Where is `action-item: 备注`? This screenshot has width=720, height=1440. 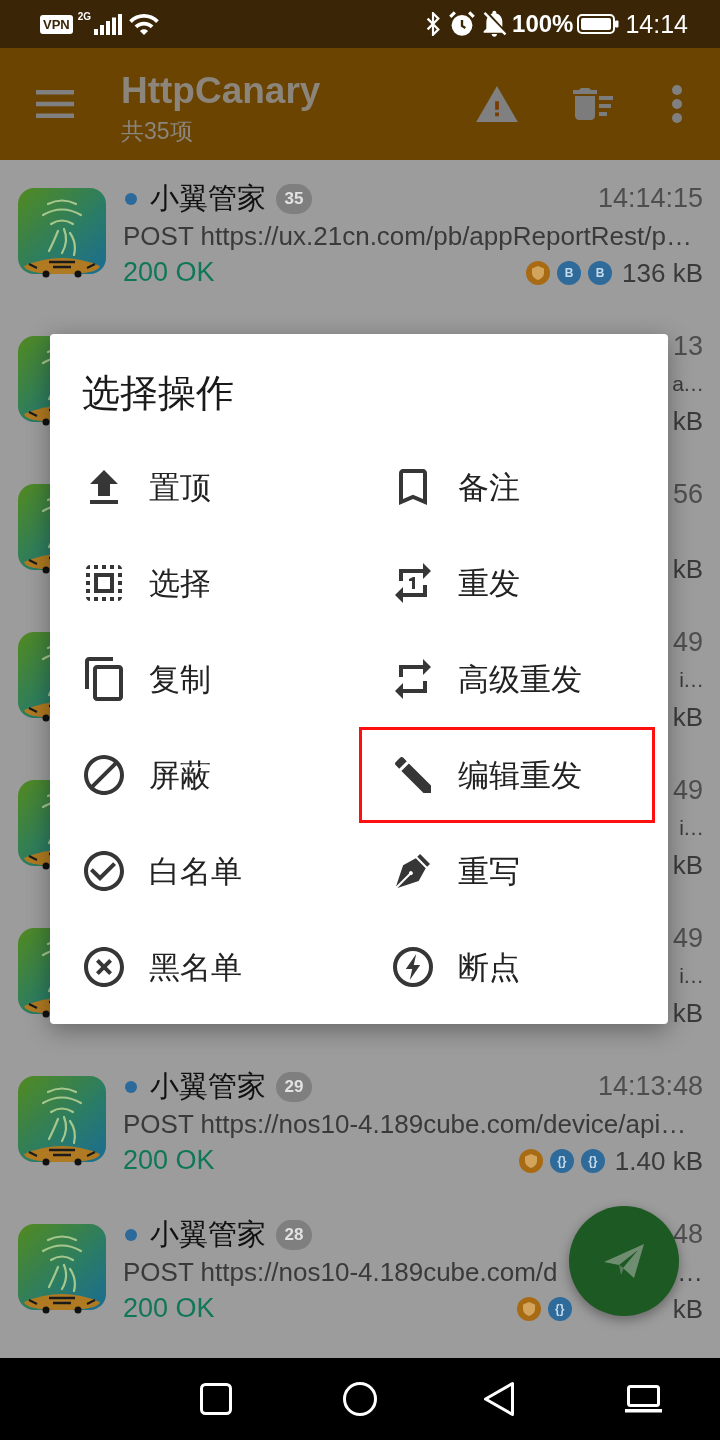 action-item: 备注 is located at coordinates (507, 487).